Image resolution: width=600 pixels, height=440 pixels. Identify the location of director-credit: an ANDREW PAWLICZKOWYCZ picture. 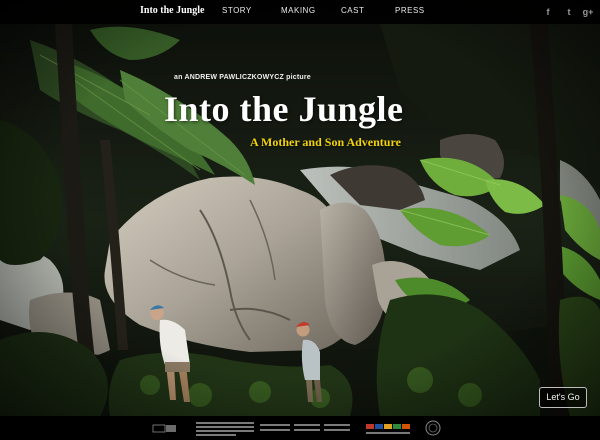
(242, 77).